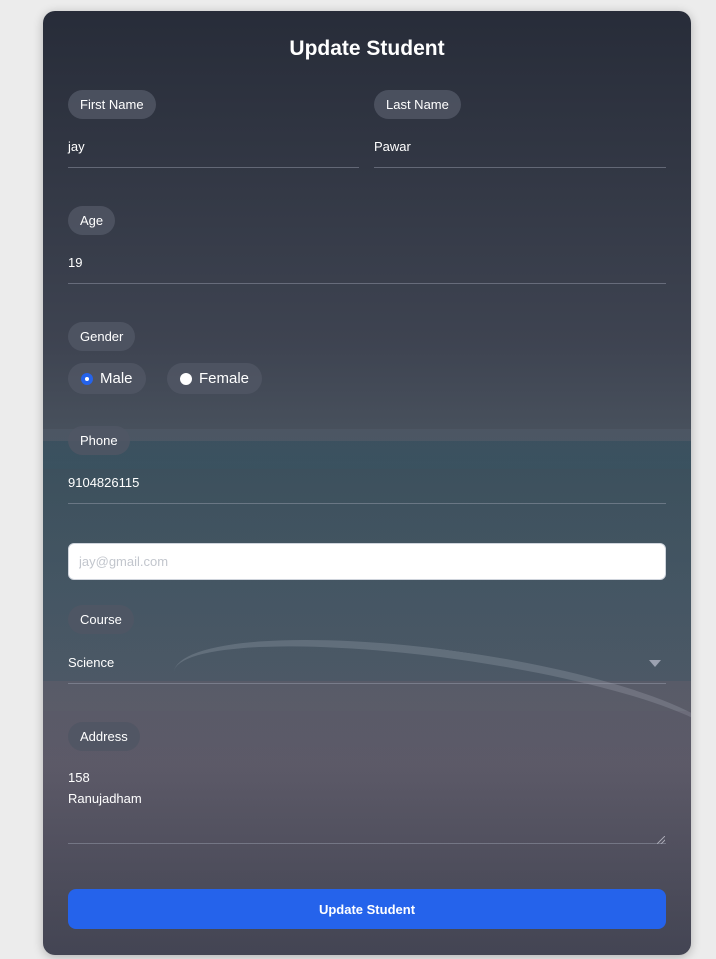 Image resolution: width=716 pixels, height=959 pixels. Describe the element at coordinates (367, 683) in the screenshot. I see `course-underline` at that location.